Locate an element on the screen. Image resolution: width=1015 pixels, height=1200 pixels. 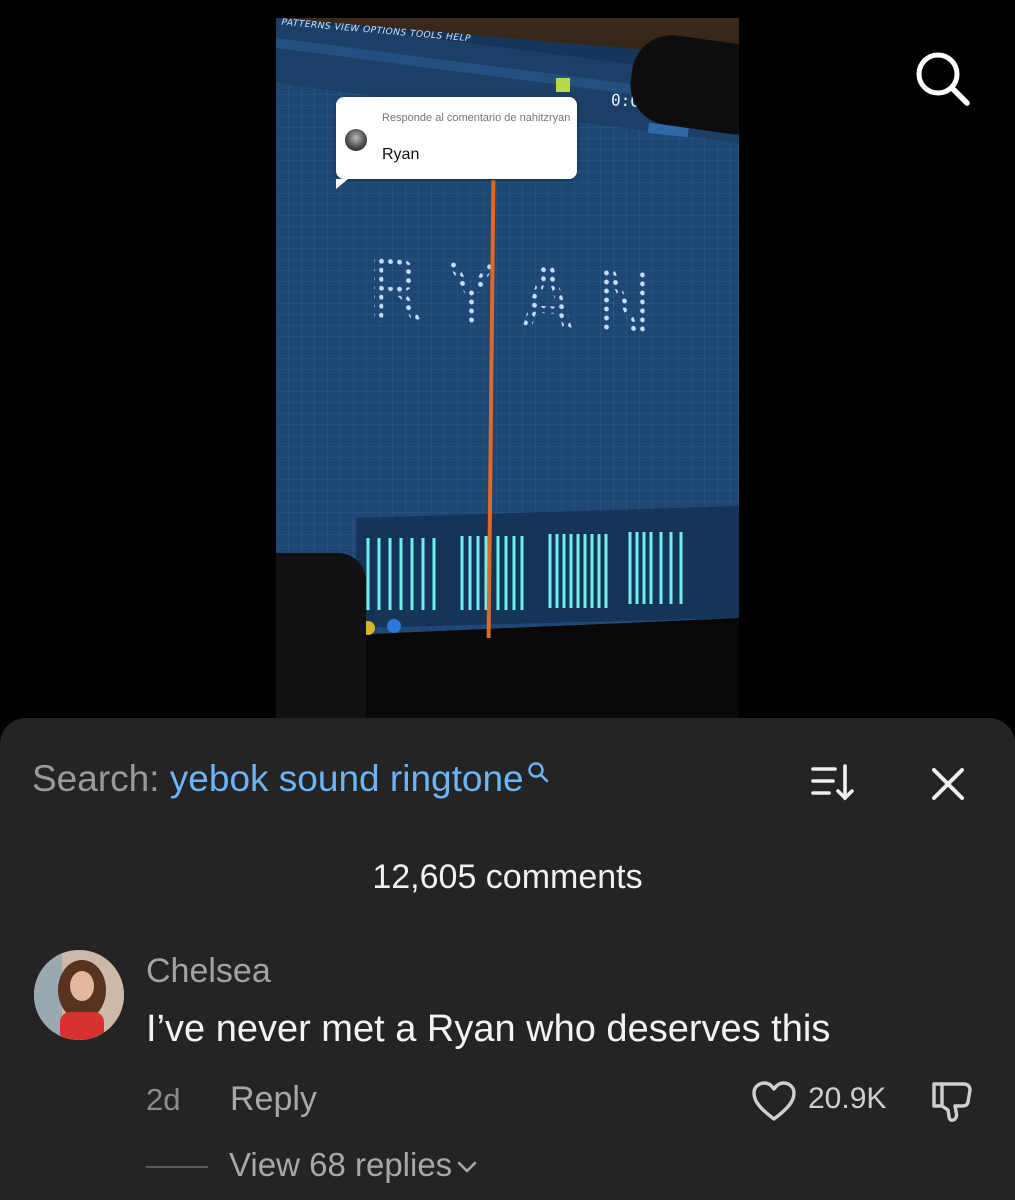
chevron-down-icon is located at coordinates (467, 1167).